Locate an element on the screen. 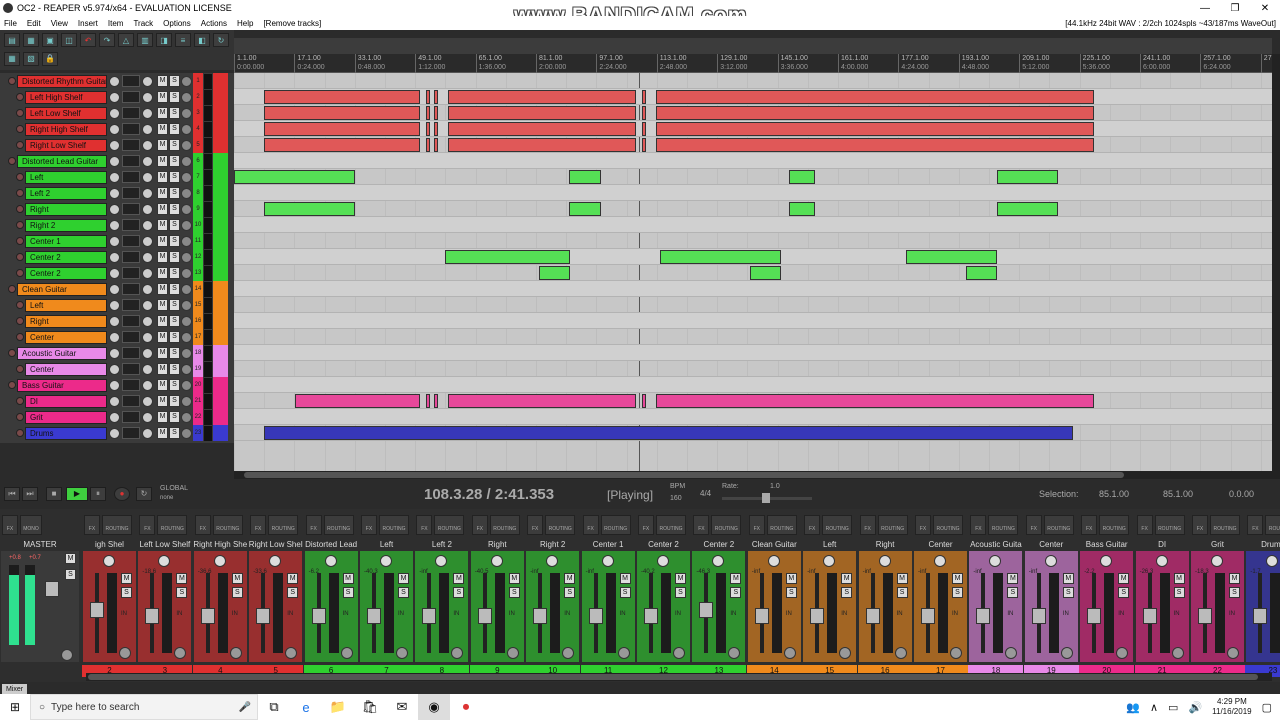  track-header: Grit M S 22 is located at coordinates (117, 417).